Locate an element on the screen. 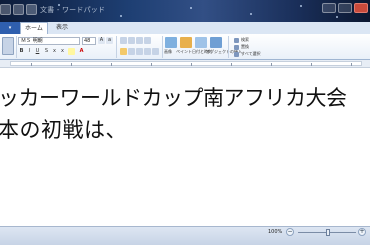  align-center-icon is located at coordinates (131, 51).